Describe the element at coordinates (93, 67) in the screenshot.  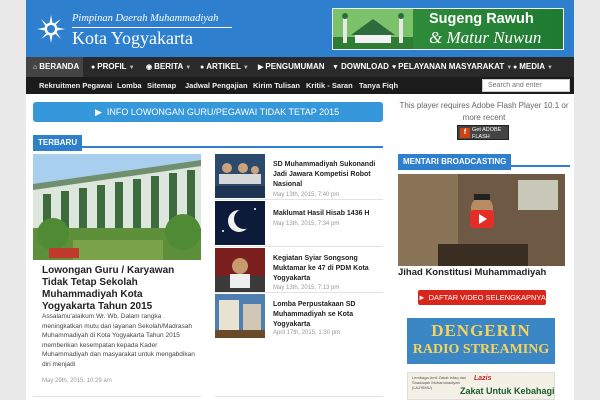
I see `users-icon: ●` at that location.